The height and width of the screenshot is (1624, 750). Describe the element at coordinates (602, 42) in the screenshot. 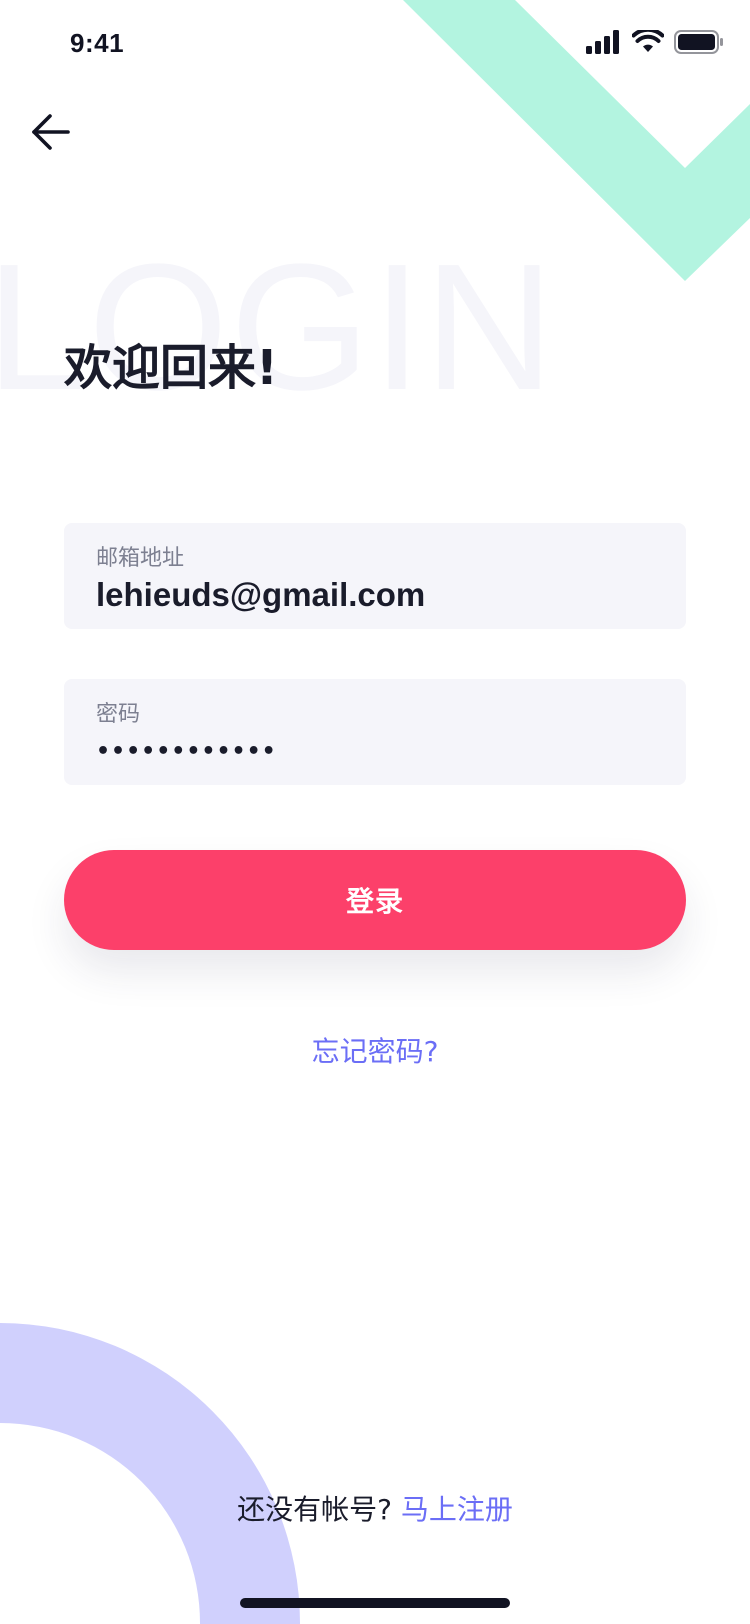

I see `signal-icon` at that location.